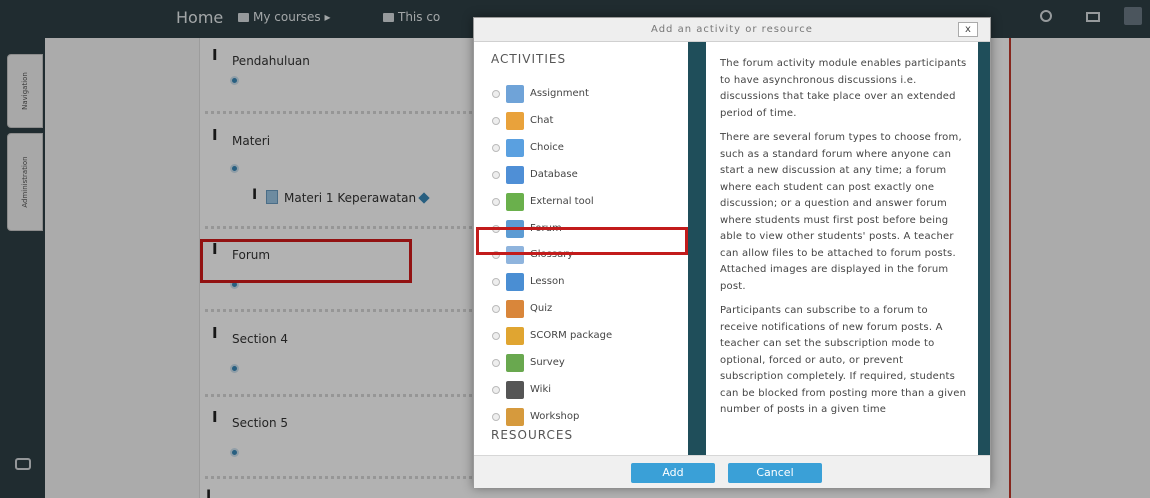  Describe the element at coordinates (587, 175) in the screenshot. I see `activity-option: Database` at that location.